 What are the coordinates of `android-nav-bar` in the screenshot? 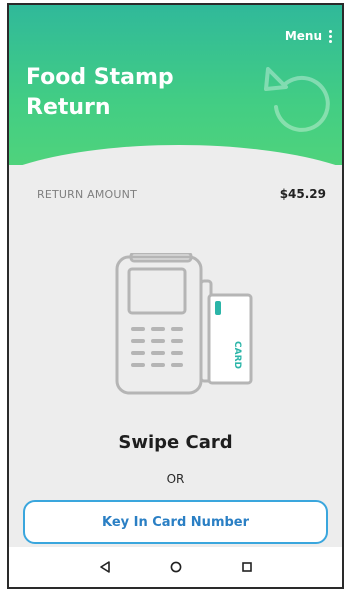 It's located at (175, 567).